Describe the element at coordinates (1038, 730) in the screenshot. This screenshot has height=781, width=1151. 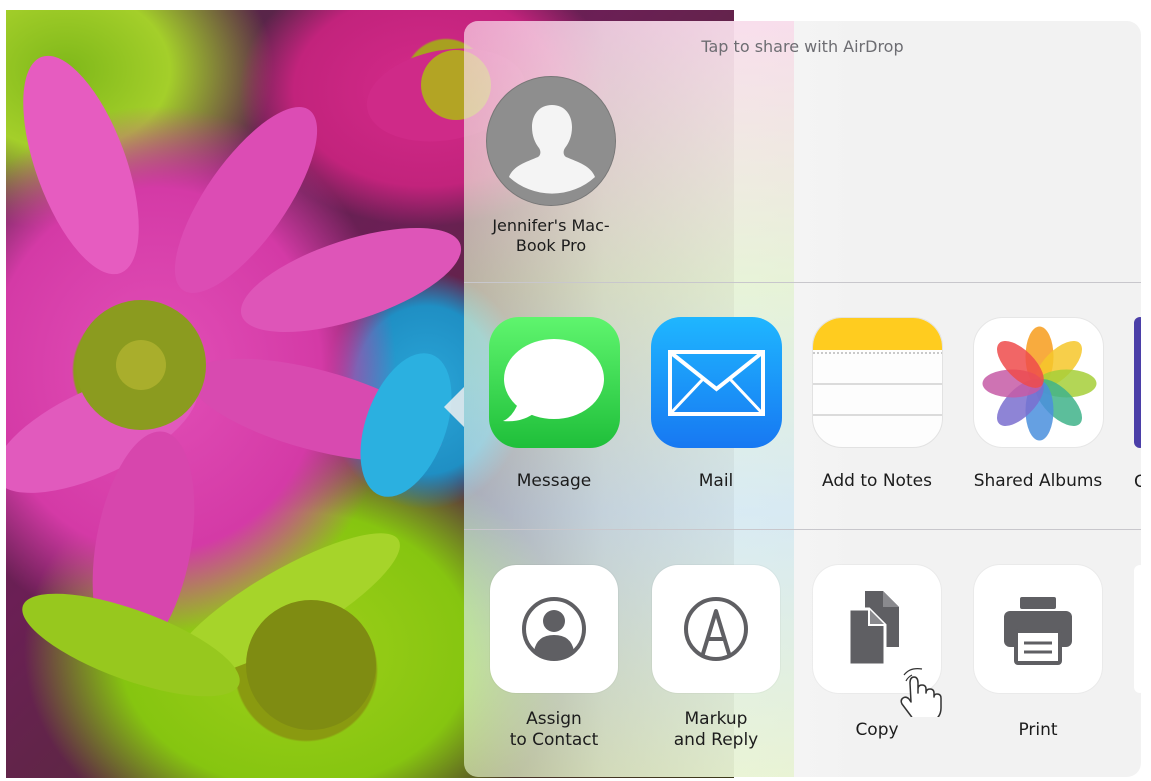
I see `action-label: Print` at that location.